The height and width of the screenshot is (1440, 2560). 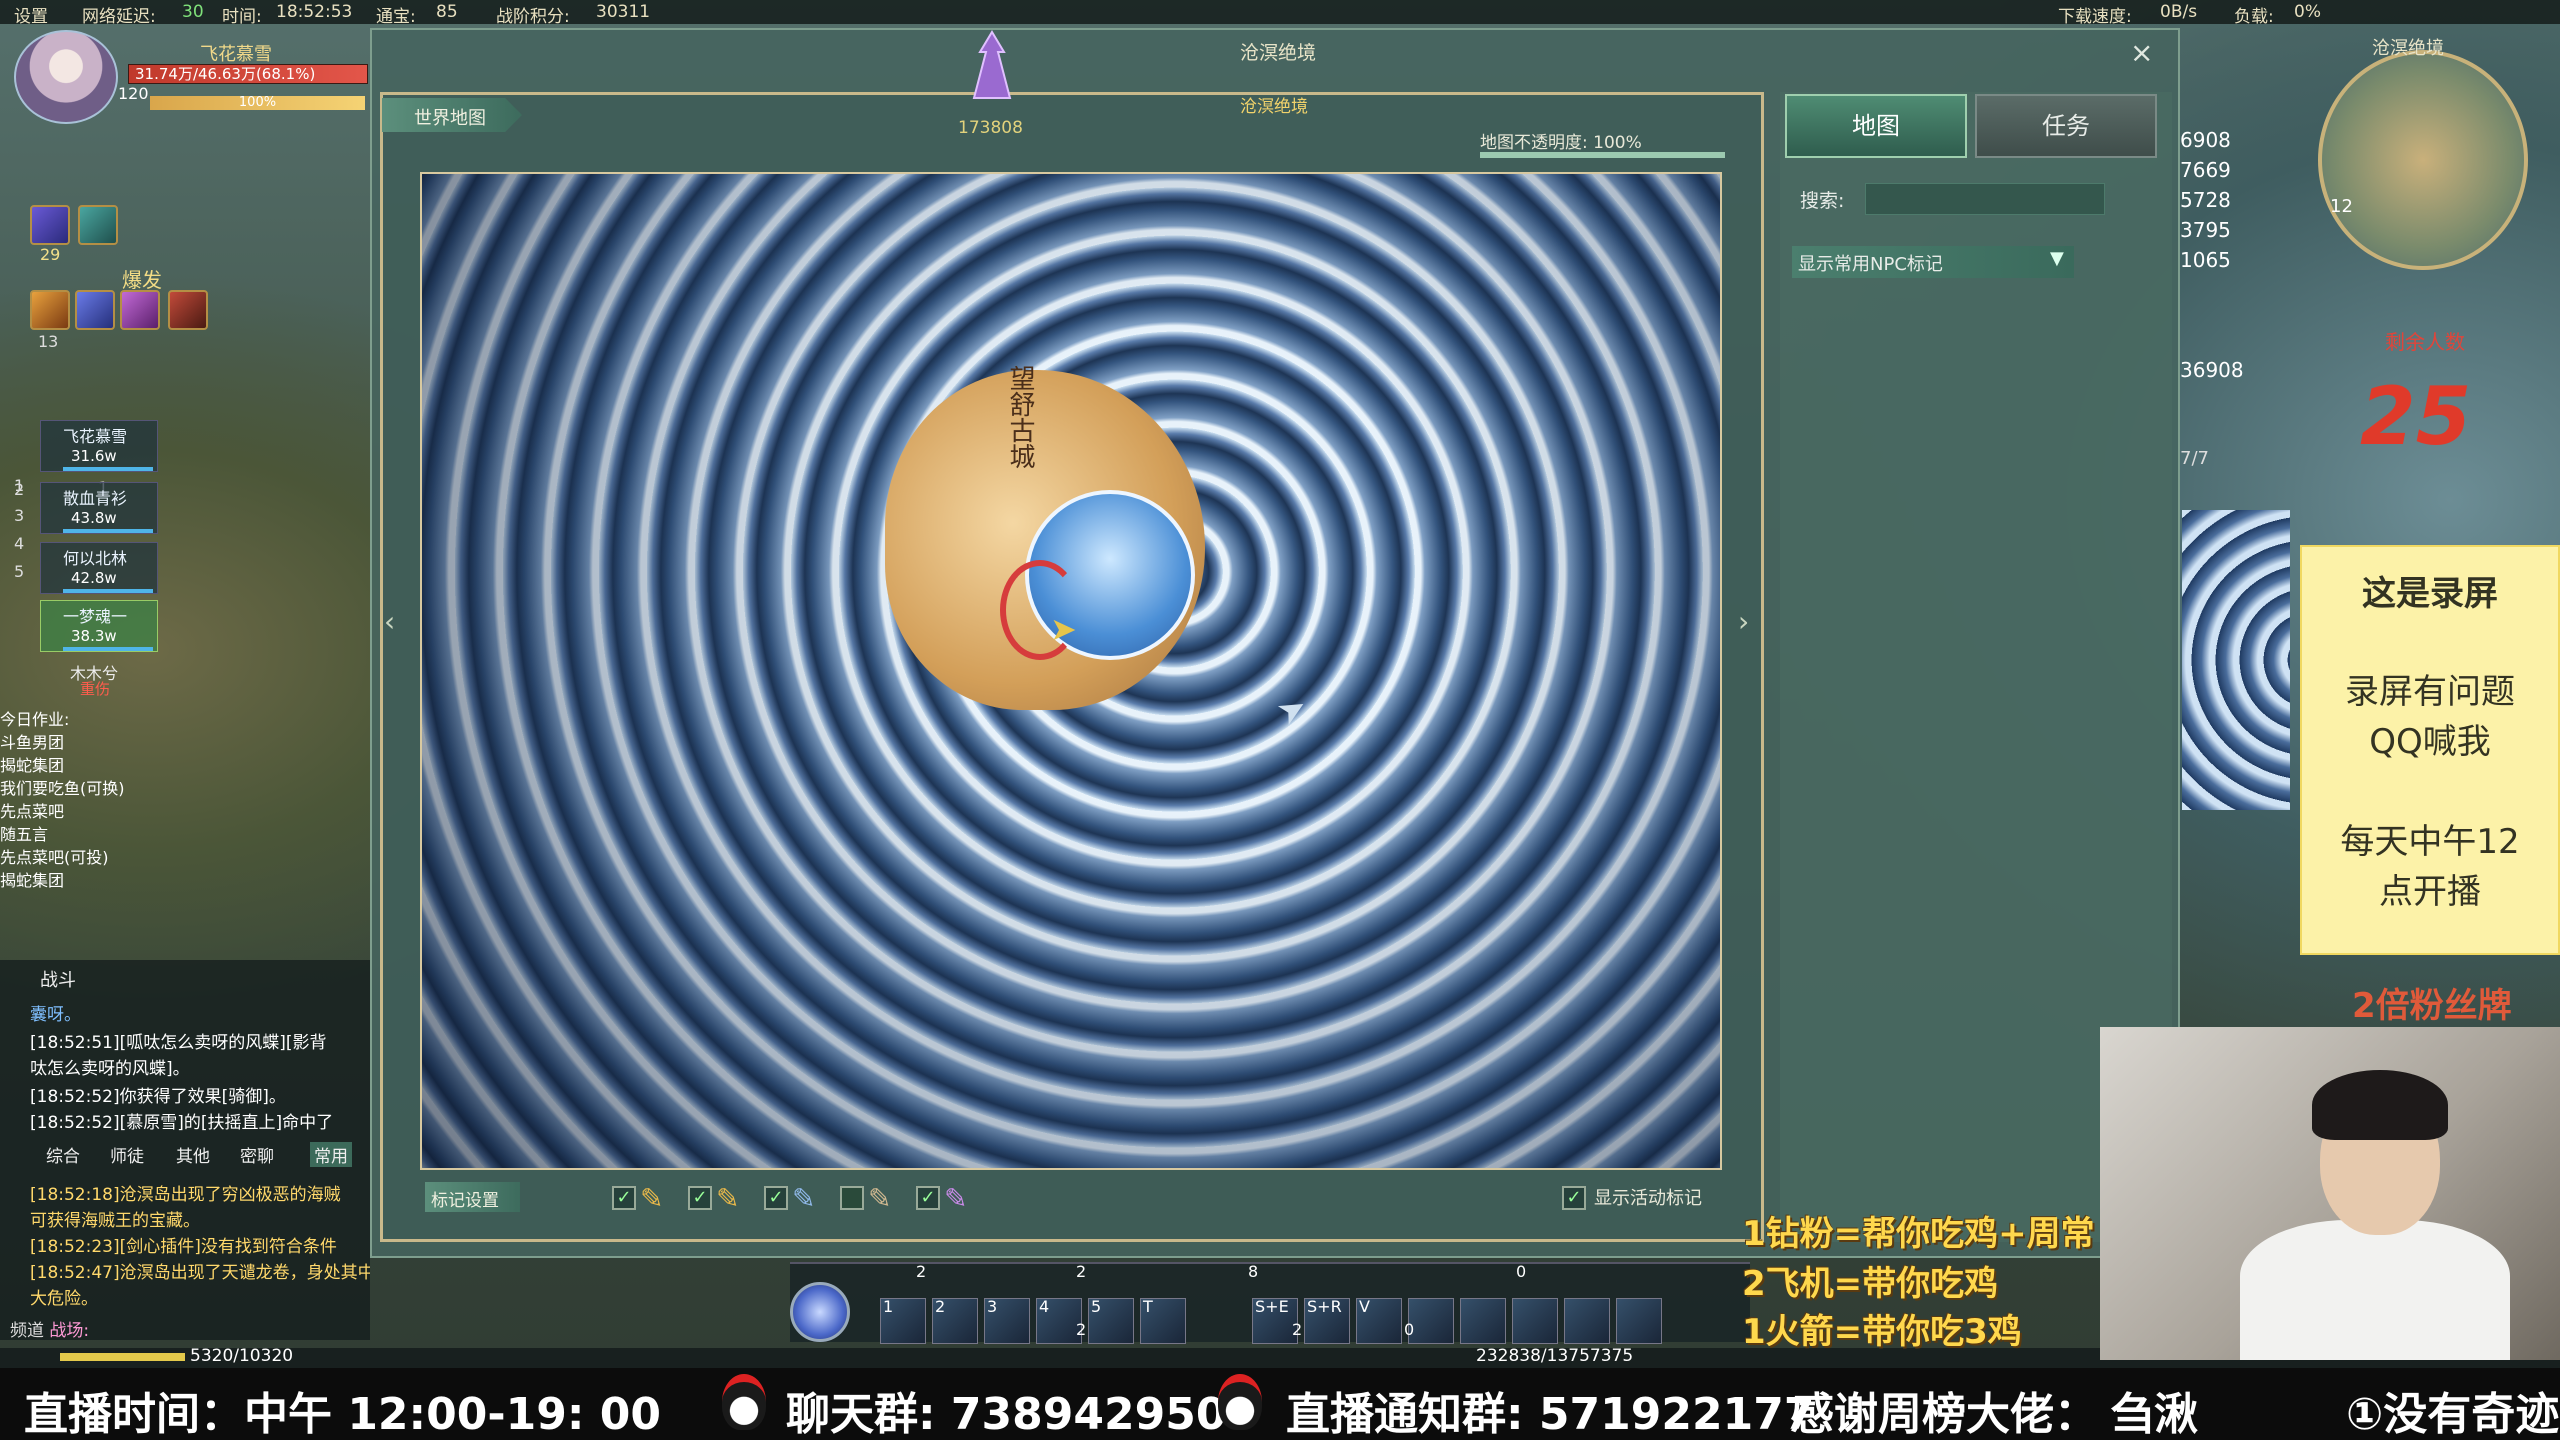 What do you see at coordinates (820, 1312) in the screenshot?
I see `main-skill-icon` at bounding box center [820, 1312].